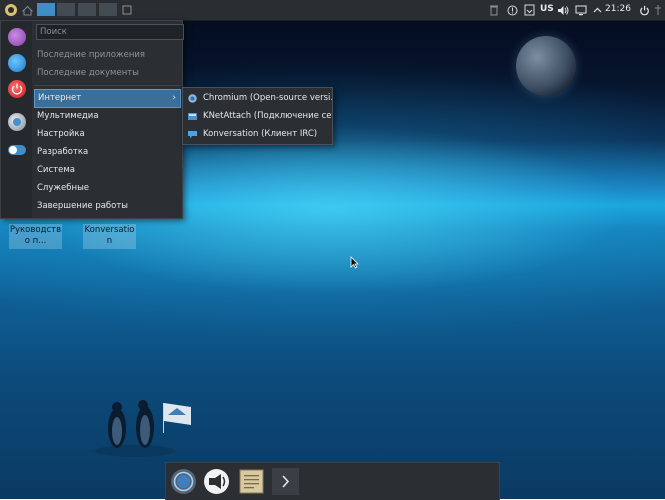  What do you see at coordinates (580, 10) in the screenshot?
I see `network-icon` at bounding box center [580, 10].